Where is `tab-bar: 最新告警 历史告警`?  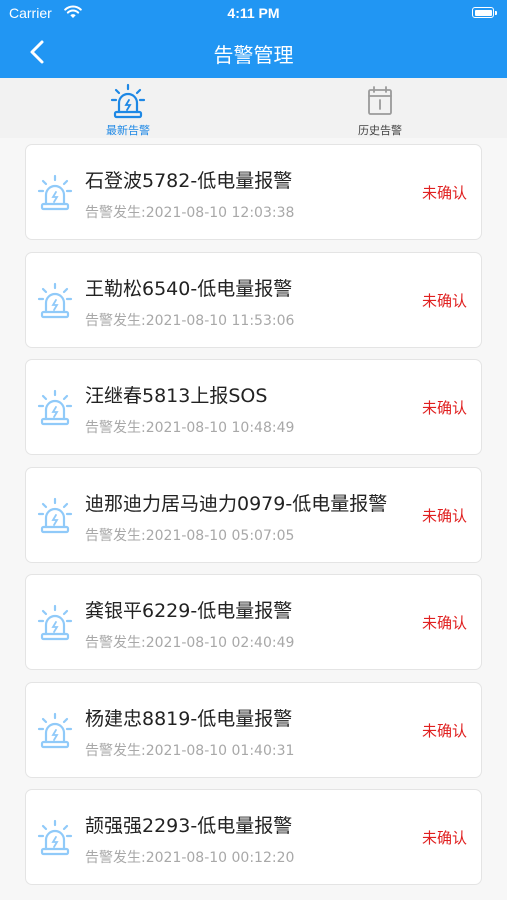 tab-bar: 最新告警 历史告警 is located at coordinates (253, 108).